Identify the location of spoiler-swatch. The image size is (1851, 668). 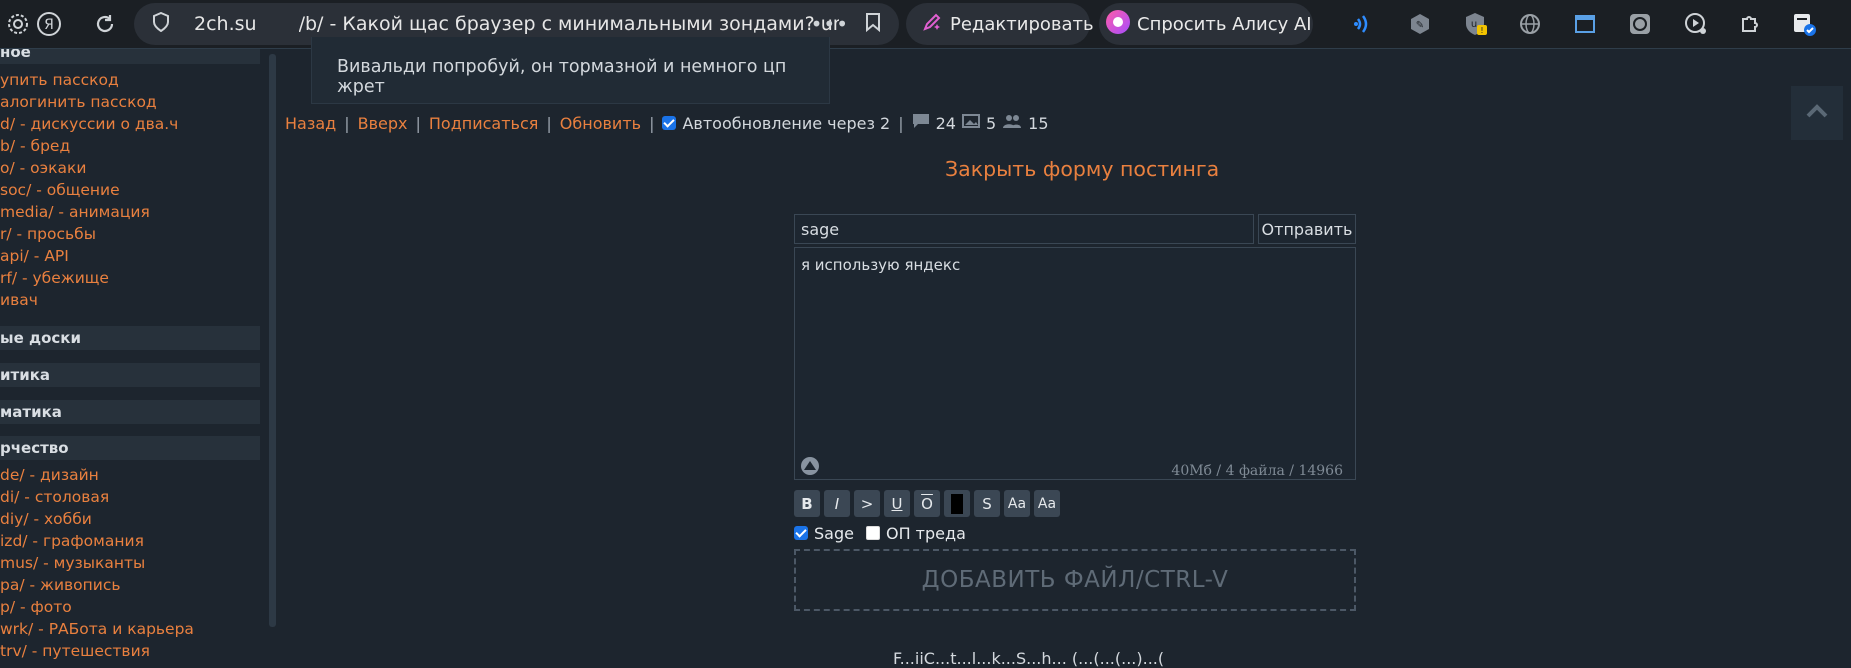
(957, 503).